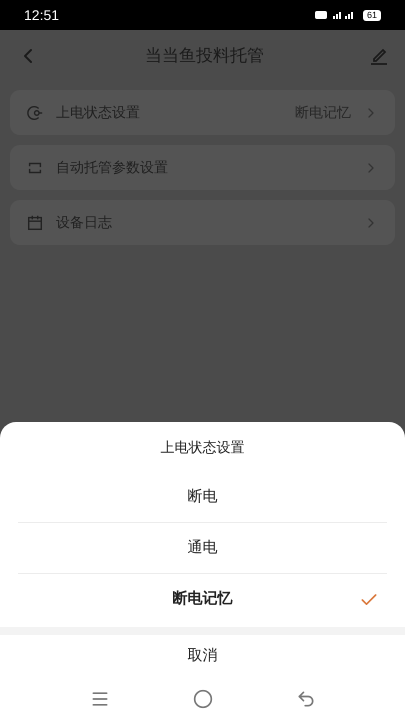  I want to click on option-item: 断电, so click(202, 497).